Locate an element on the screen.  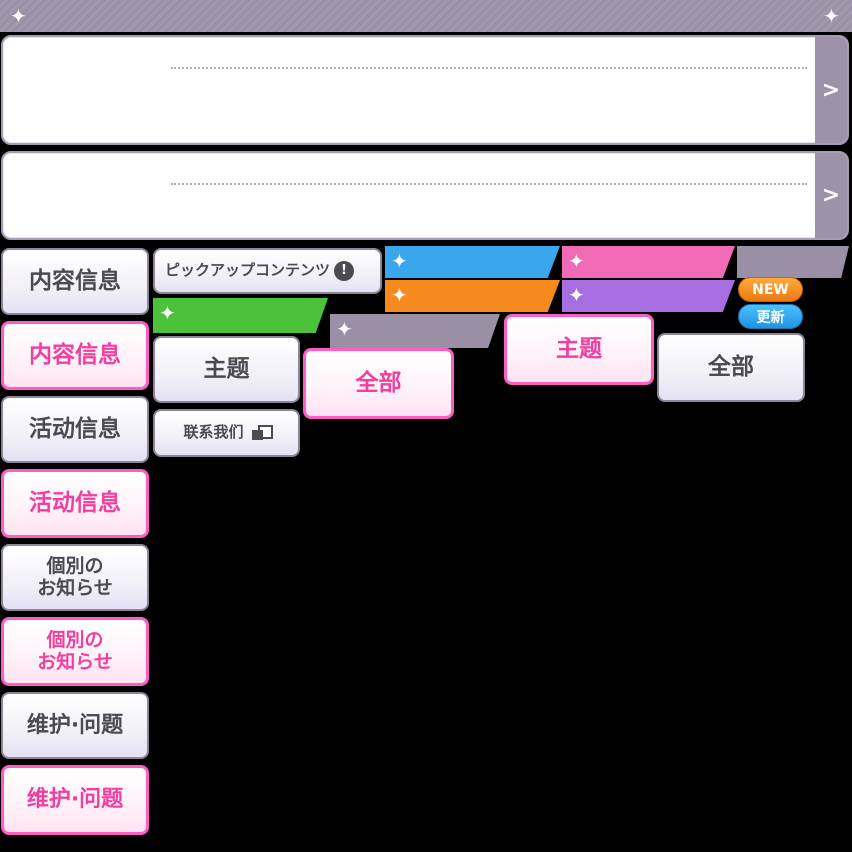
contact-us-button: 联系我们 is located at coordinates (226, 433).